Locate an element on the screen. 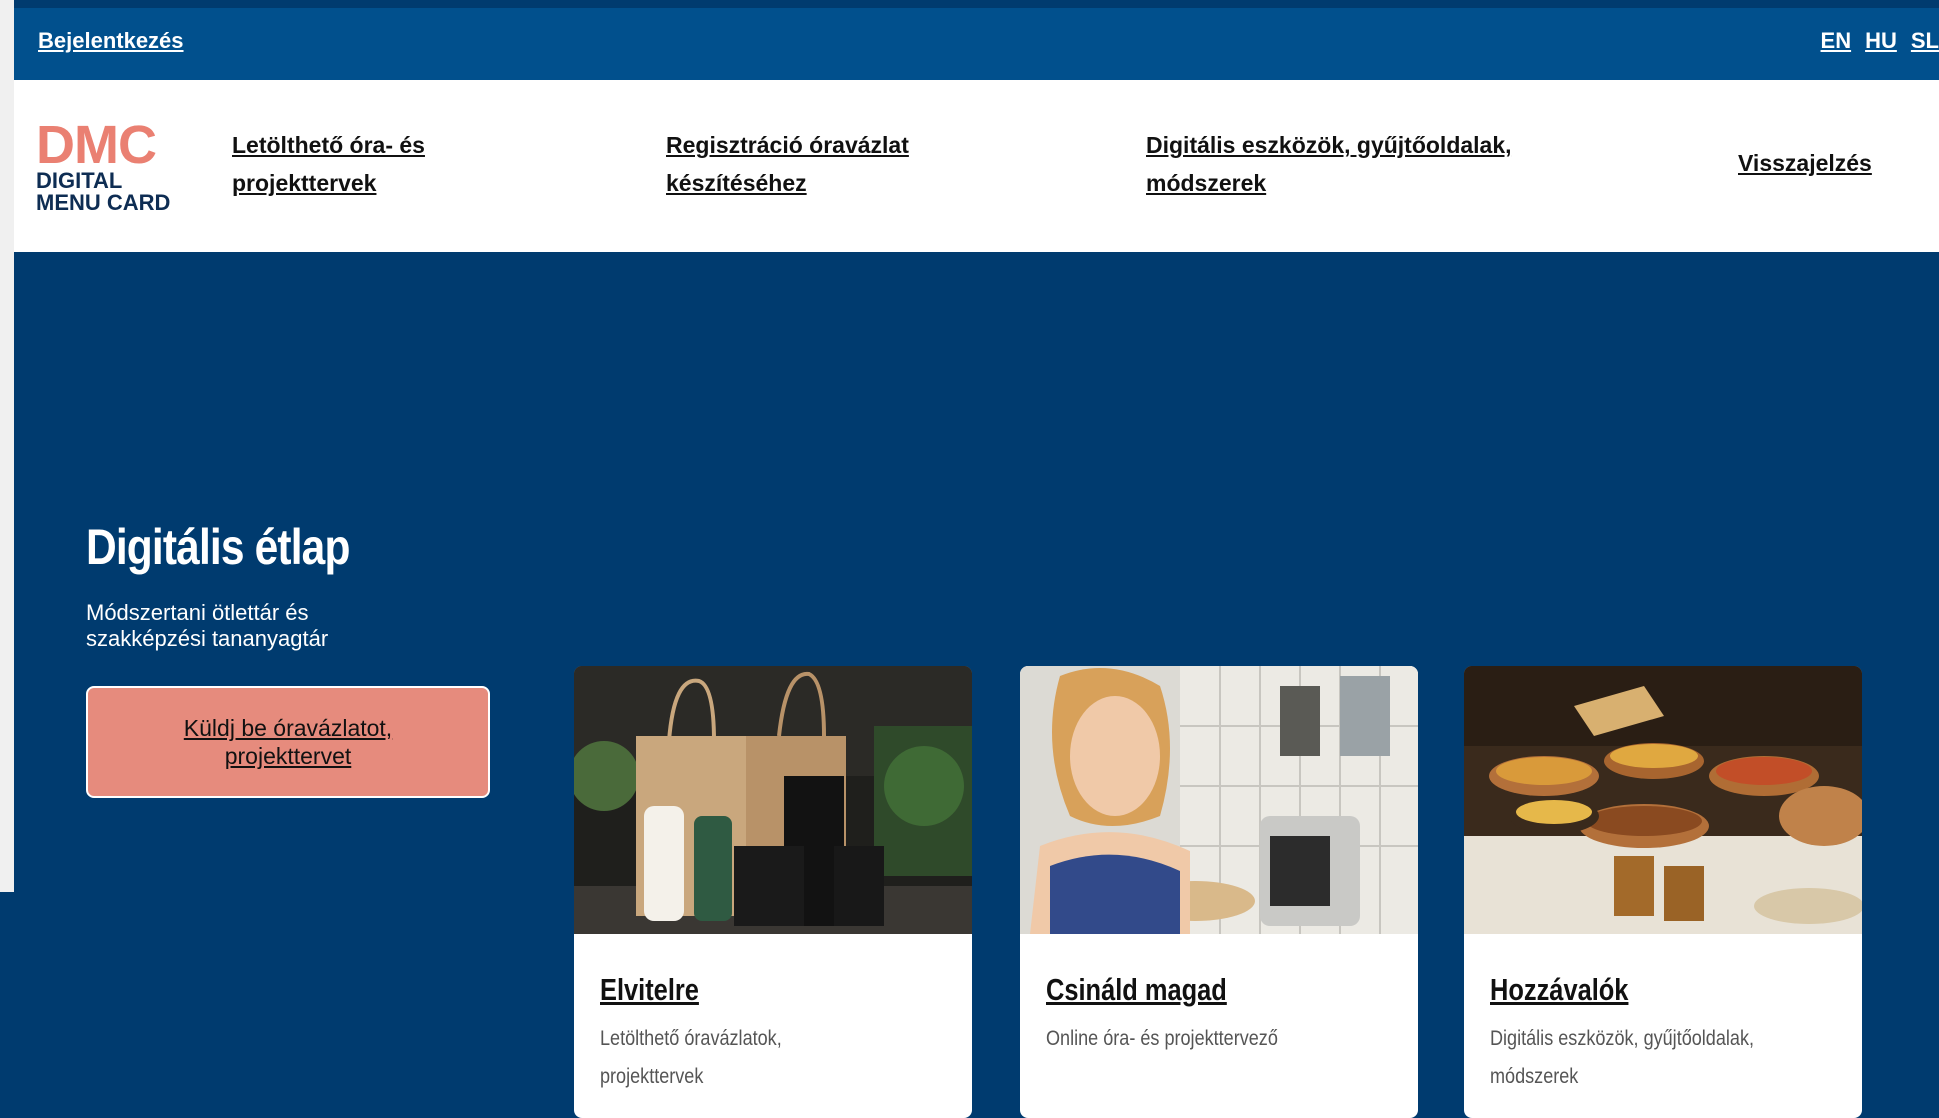 Image resolution: width=1939 pixels, height=1118 pixels. card-title: Hozzávalók is located at coordinates (1559, 990).